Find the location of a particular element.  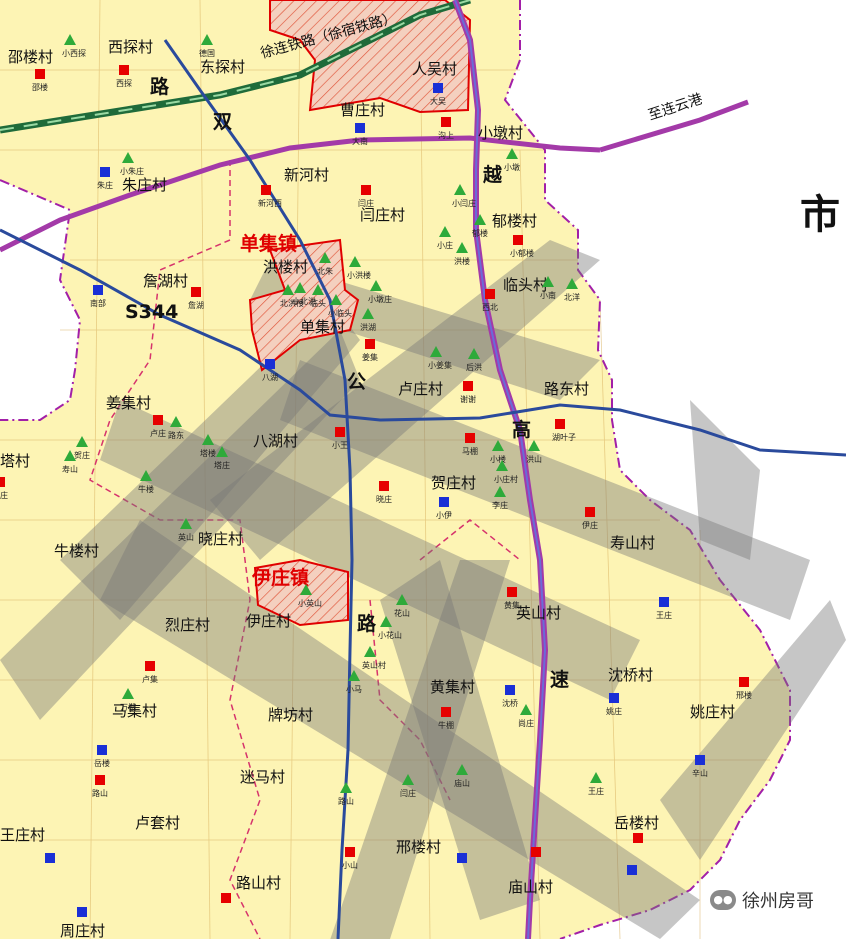

settlement-small-label: 詹湖 is located at coordinates (196, 305).